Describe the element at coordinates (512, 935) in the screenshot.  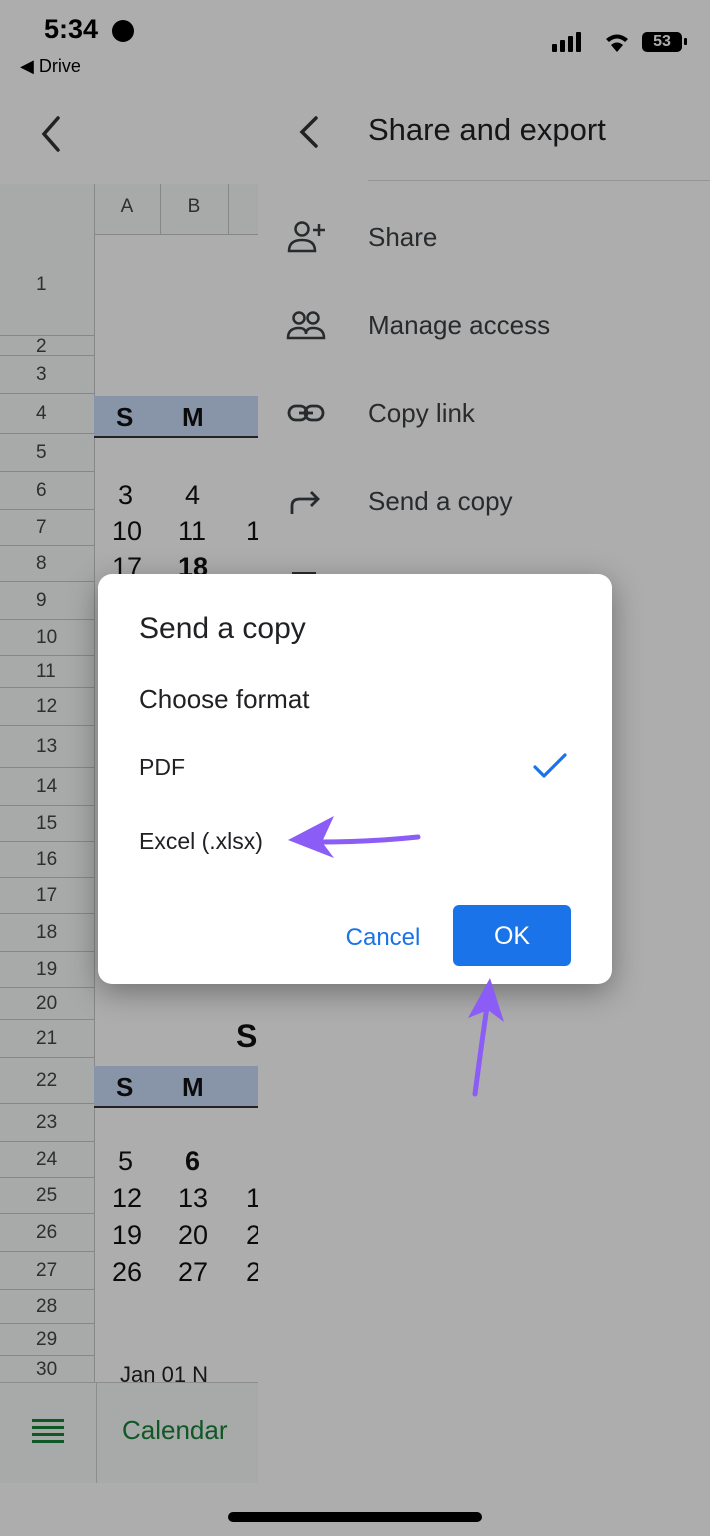
I see `ok-button: OK` at that location.